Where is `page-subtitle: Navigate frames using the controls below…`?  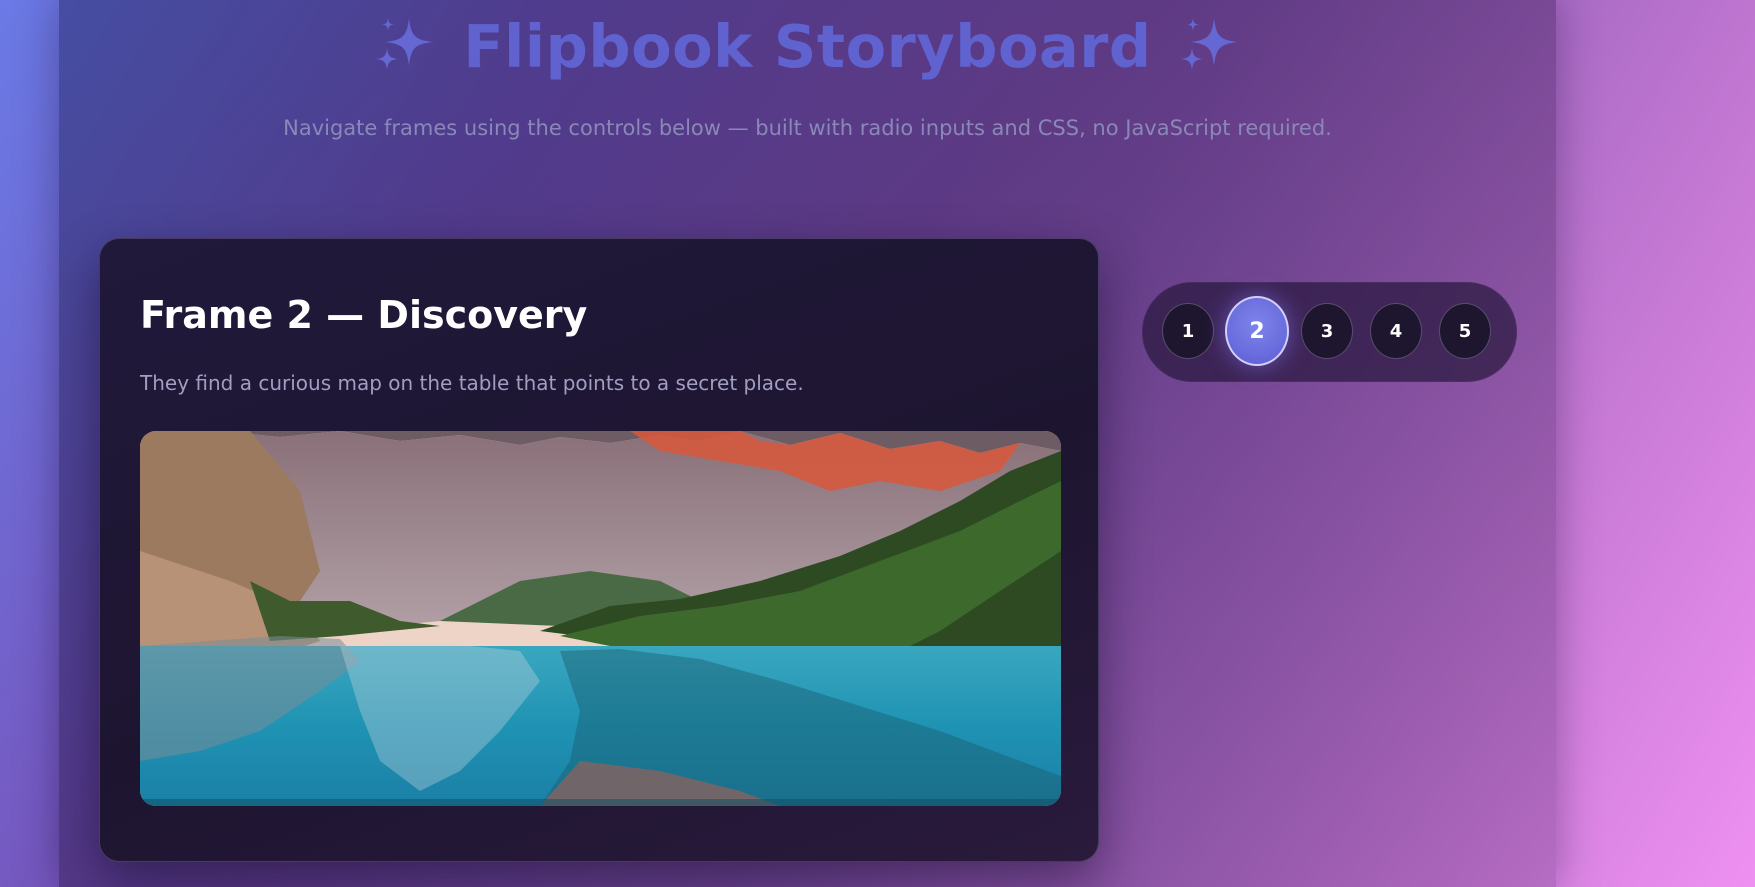
page-subtitle: Navigate frames using the controls below… is located at coordinates (807, 128).